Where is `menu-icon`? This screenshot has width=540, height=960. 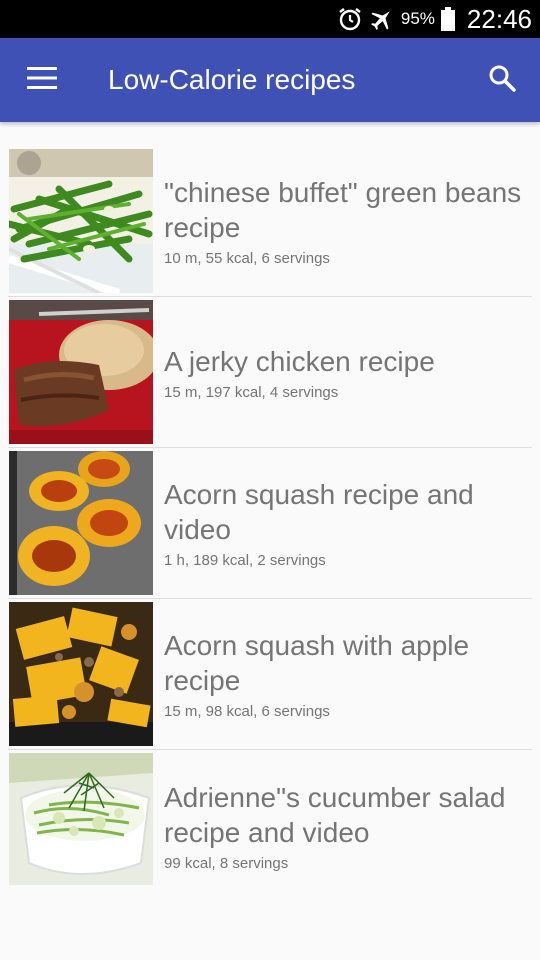
menu-icon is located at coordinates (42, 80).